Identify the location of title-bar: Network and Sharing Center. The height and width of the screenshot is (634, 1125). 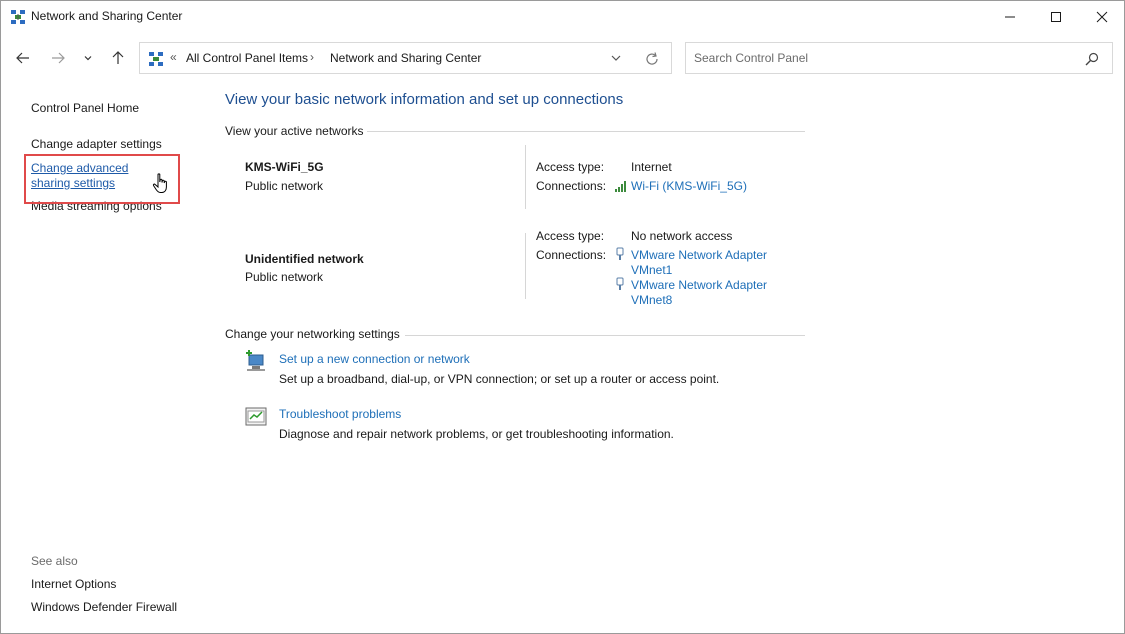
(562, 17).